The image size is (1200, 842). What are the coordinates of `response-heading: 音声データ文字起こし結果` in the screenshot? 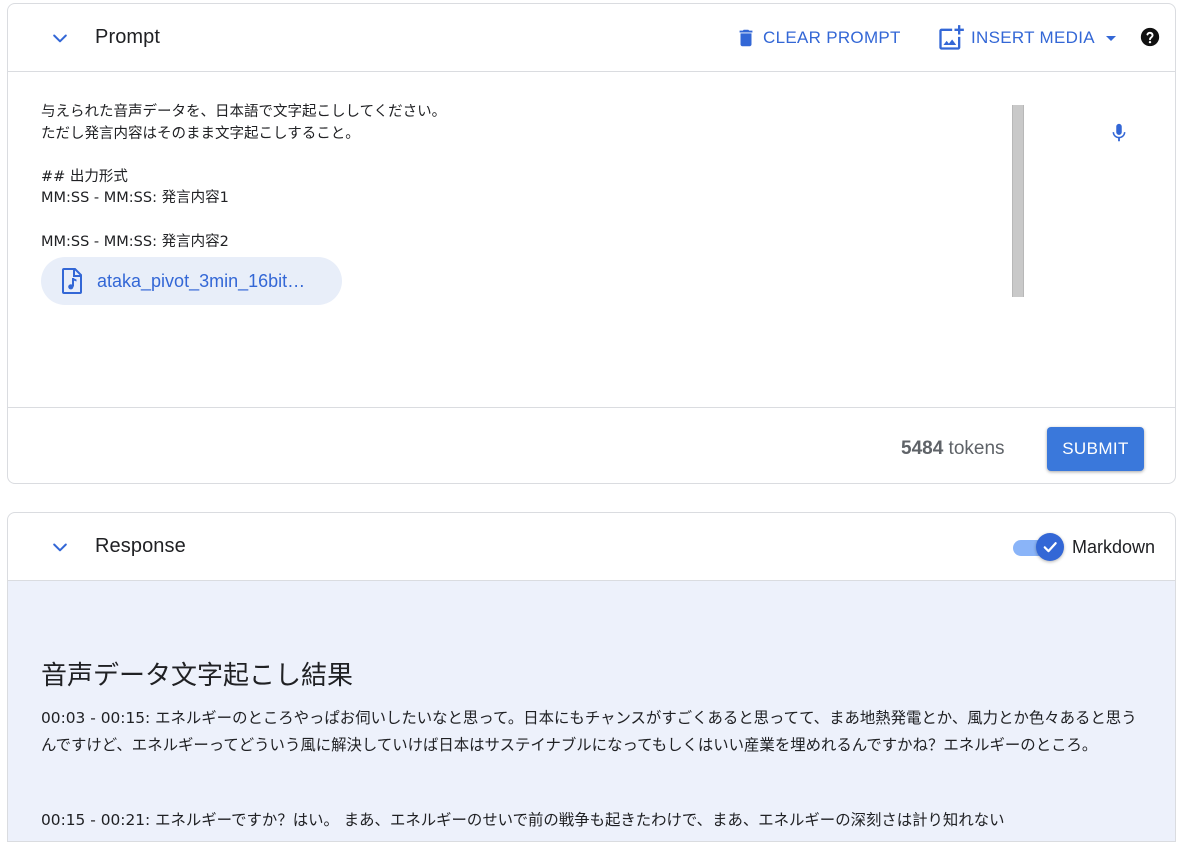 It's located at (197, 676).